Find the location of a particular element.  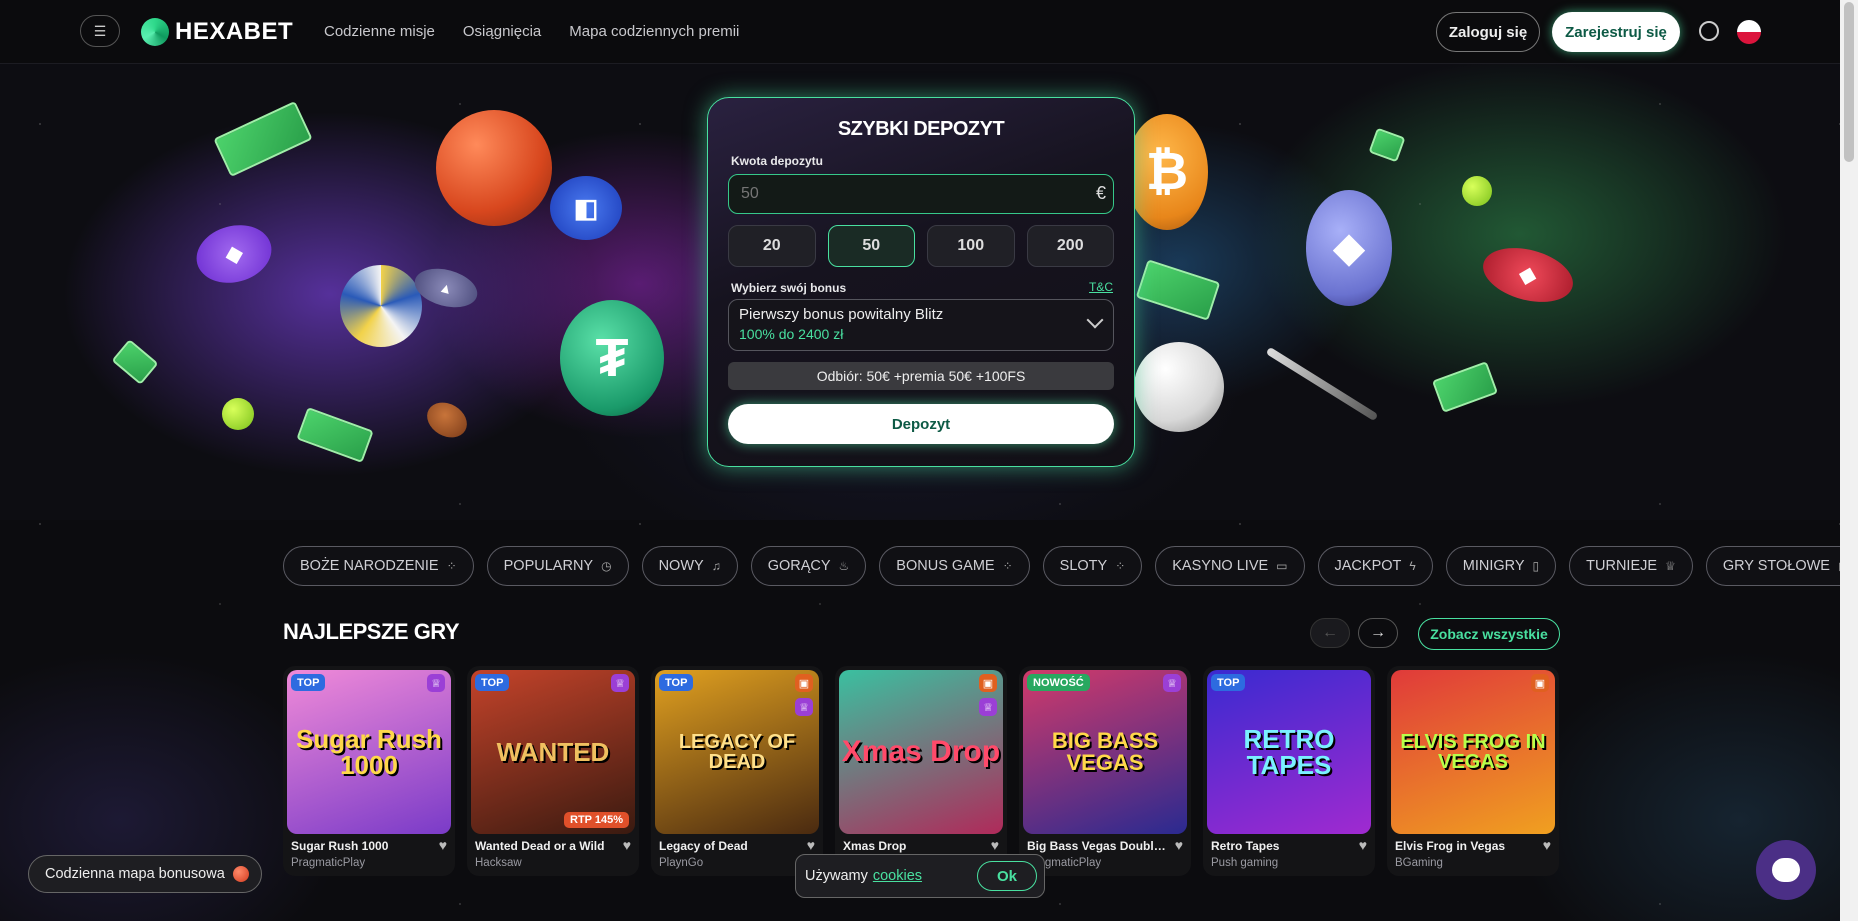

cookies-link: cookies is located at coordinates (897, 876).